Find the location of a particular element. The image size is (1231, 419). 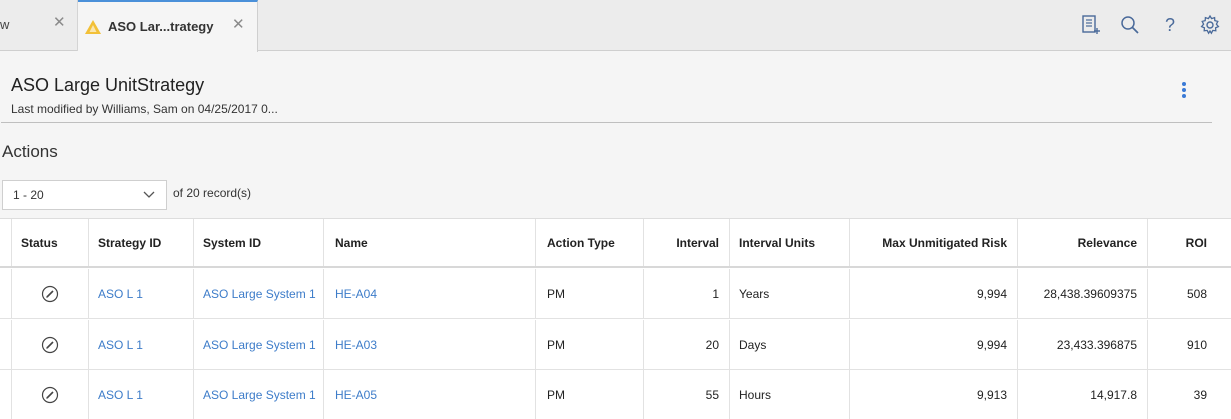

section-title: Actions is located at coordinates (30, 151).